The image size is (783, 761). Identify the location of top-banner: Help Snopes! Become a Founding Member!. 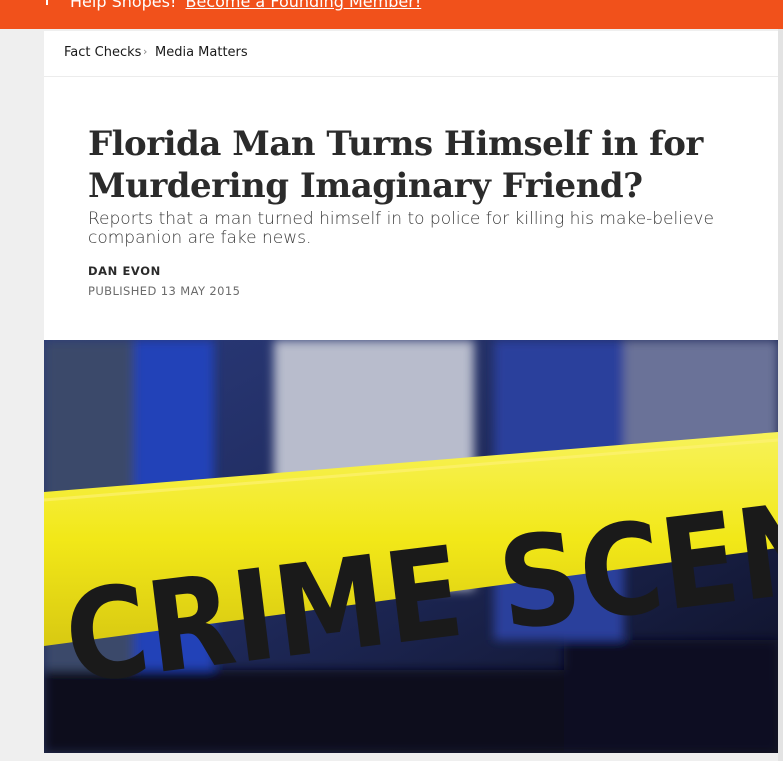
(391, 14).